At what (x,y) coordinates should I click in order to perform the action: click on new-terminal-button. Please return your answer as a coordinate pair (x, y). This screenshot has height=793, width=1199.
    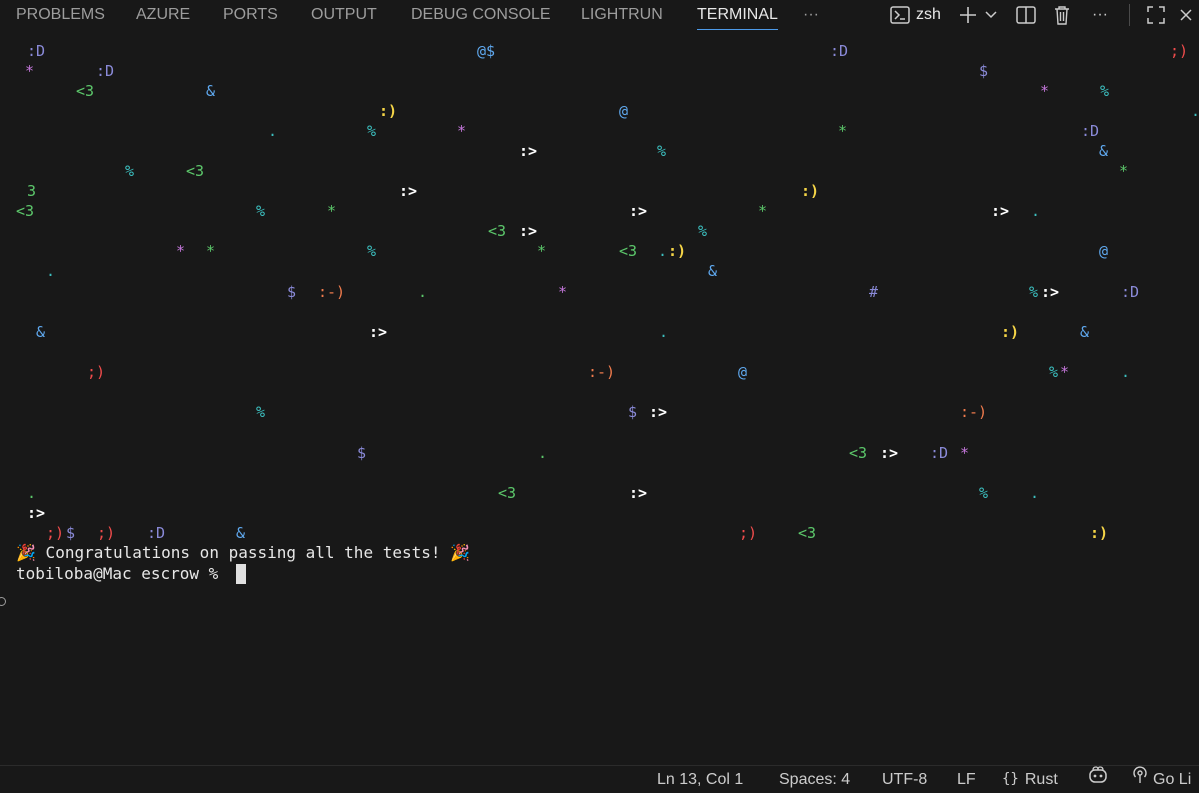
    Looking at the image, I should click on (968, 15).